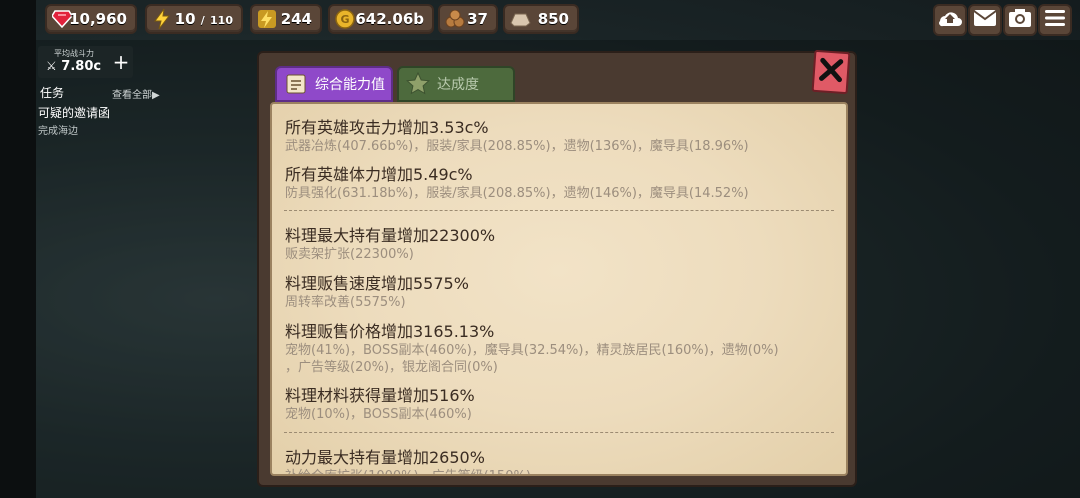 This screenshot has height=498, width=1080. I want to click on energy-counter: 10 / 110, so click(194, 19).